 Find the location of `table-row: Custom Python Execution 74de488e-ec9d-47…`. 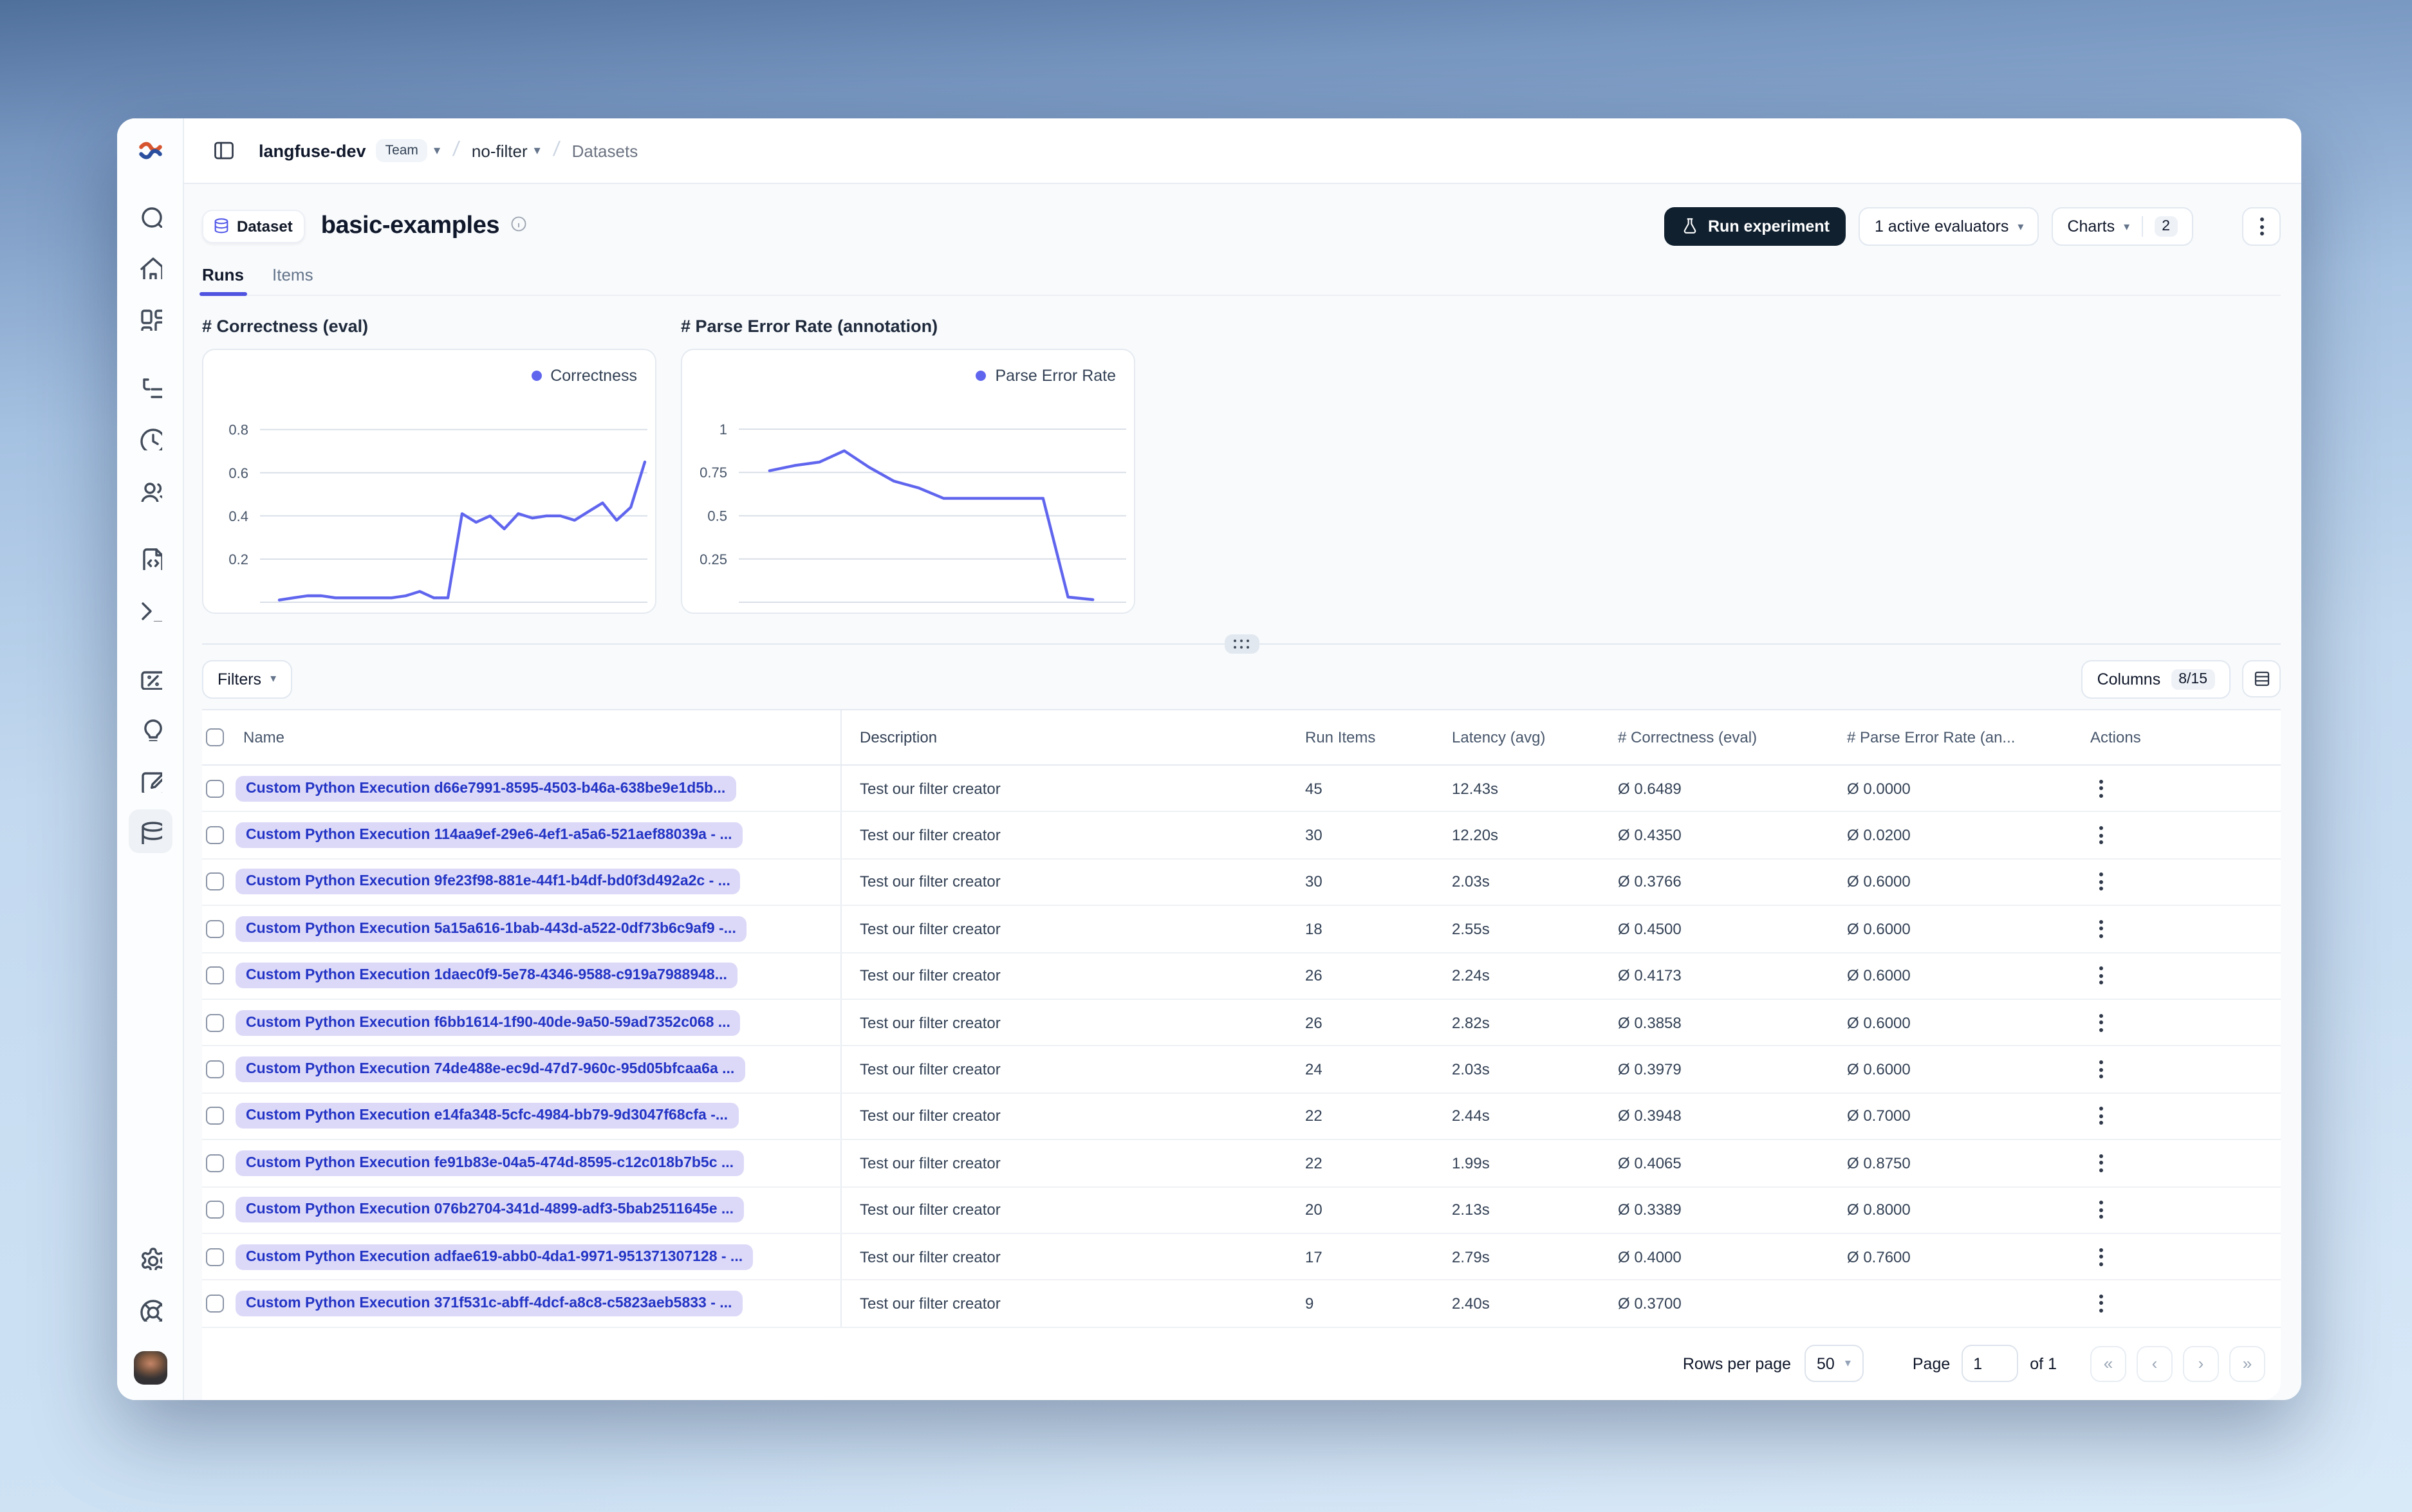

table-row: Custom Python Execution 74de488e-ec9d-47… is located at coordinates (1241, 1070).